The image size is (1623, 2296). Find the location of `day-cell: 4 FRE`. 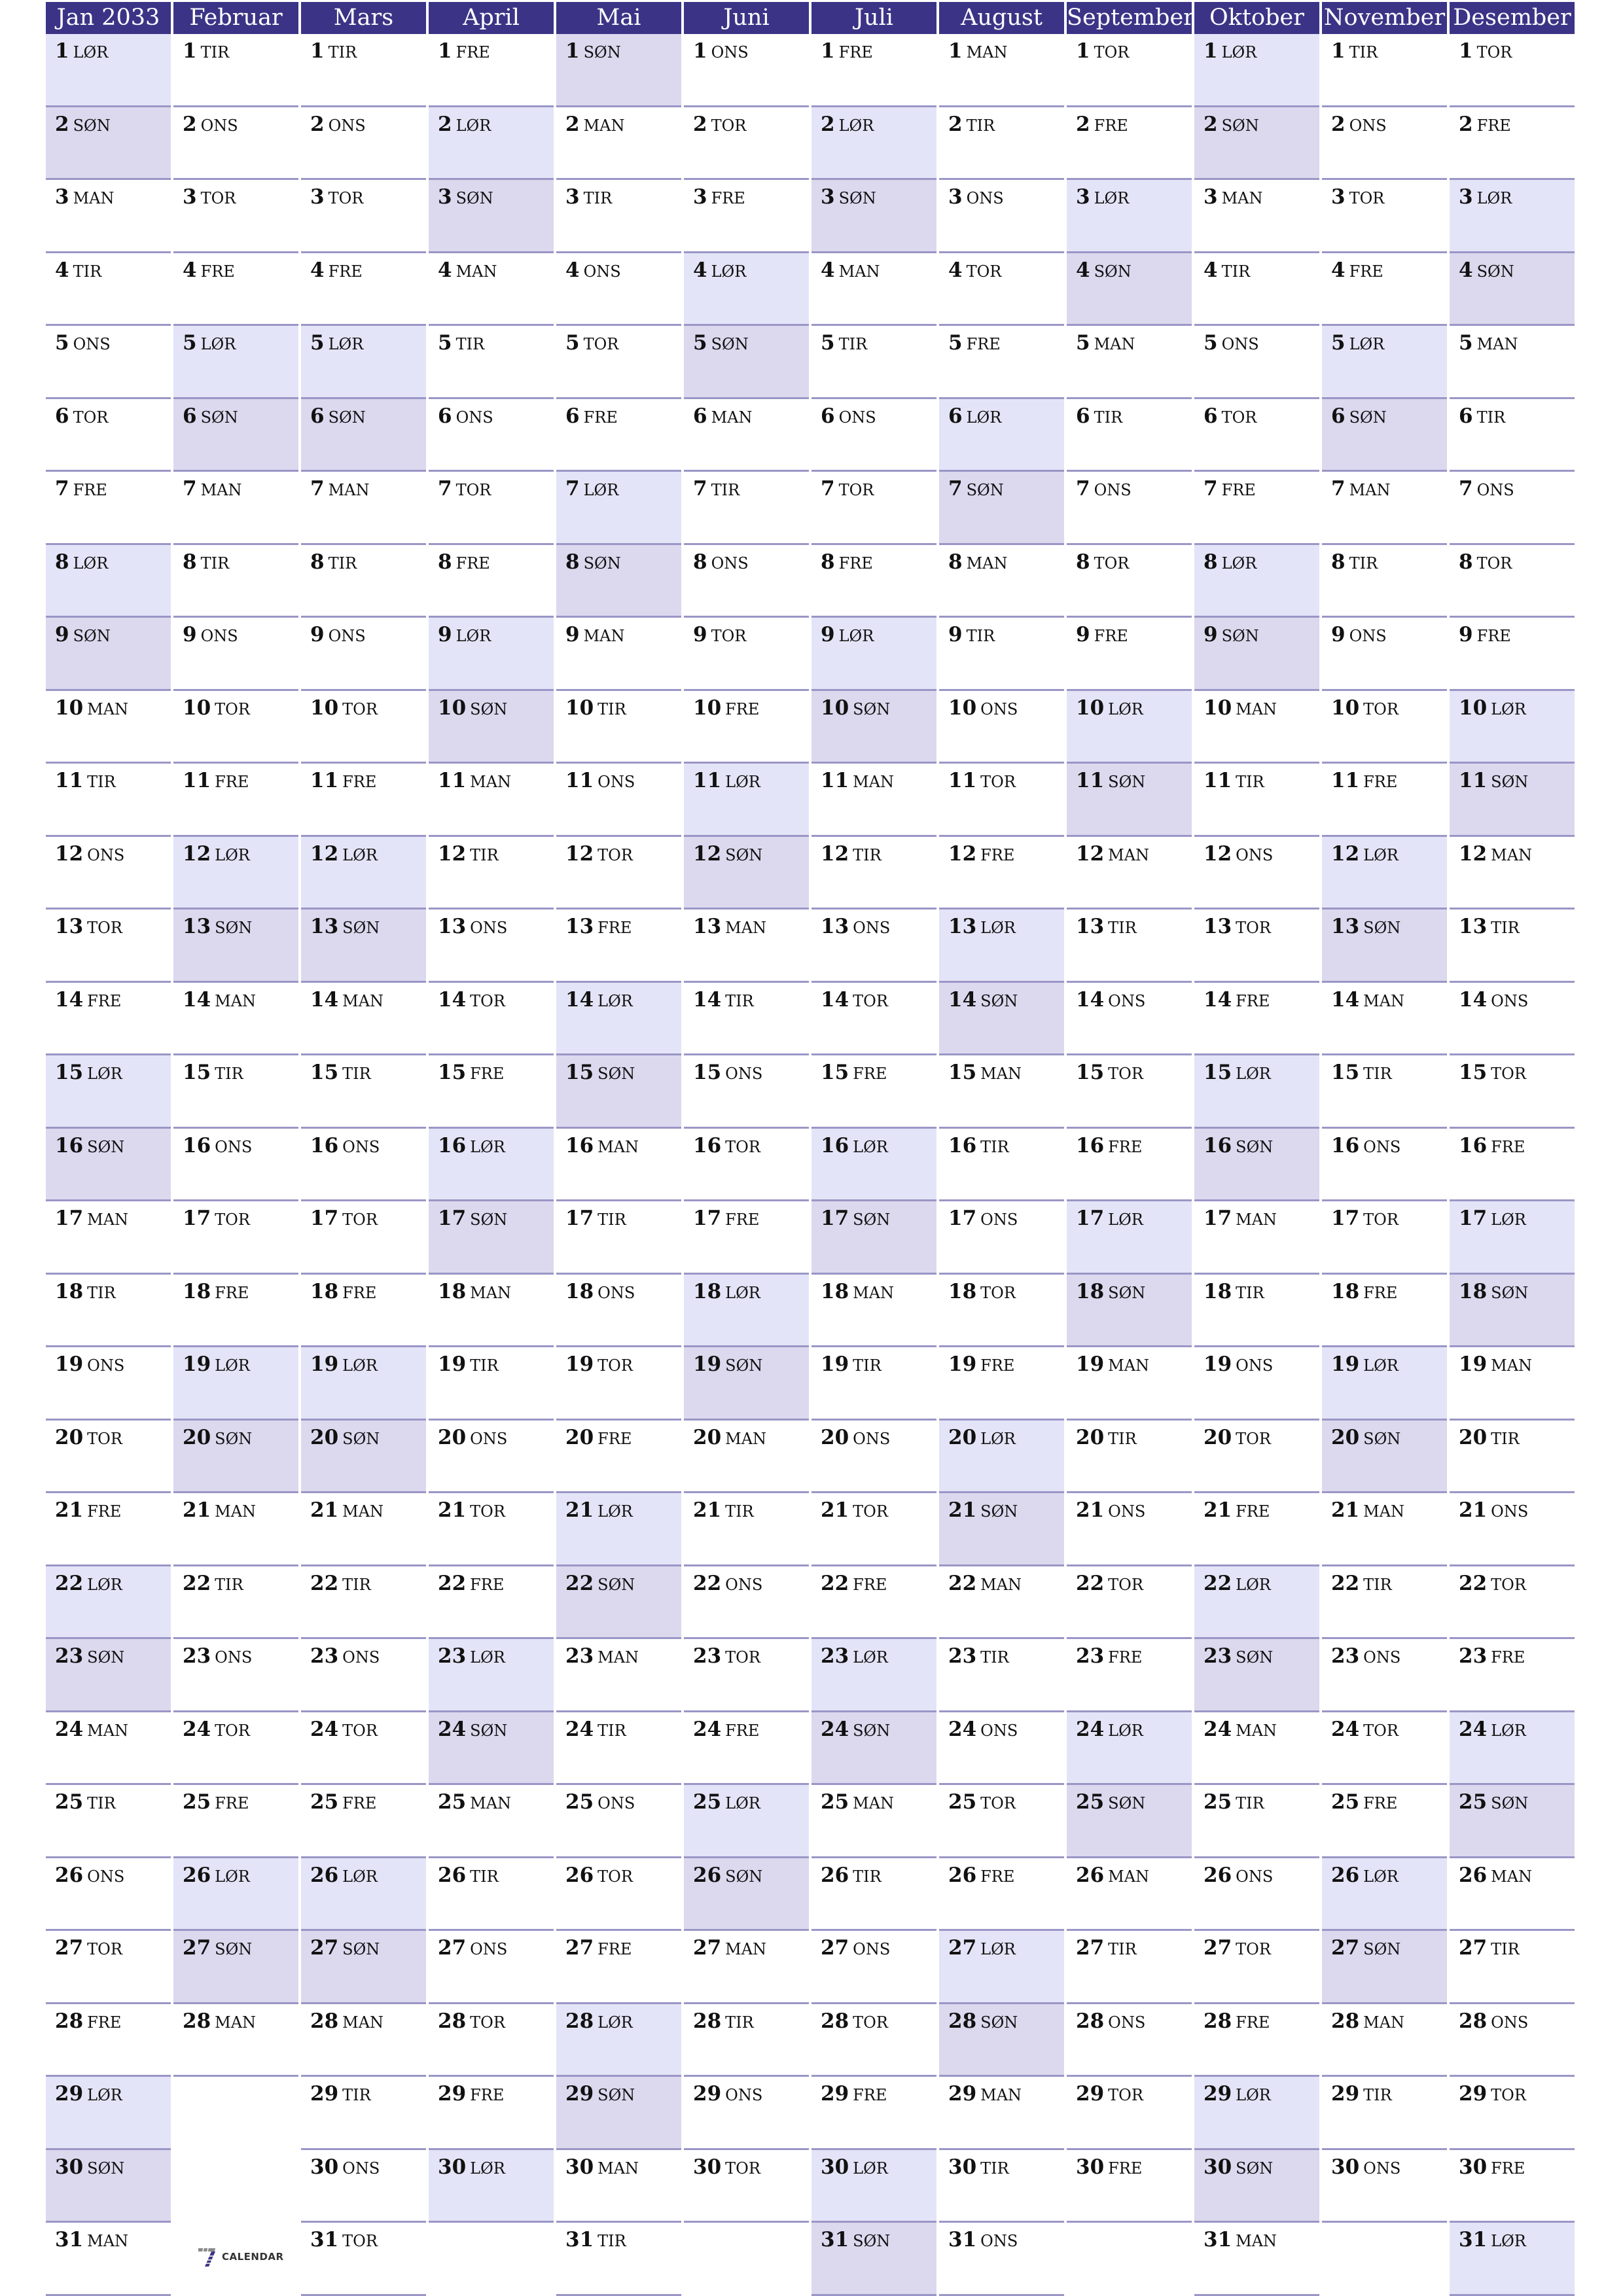

day-cell: 4 FRE is located at coordinates (1384, 289).